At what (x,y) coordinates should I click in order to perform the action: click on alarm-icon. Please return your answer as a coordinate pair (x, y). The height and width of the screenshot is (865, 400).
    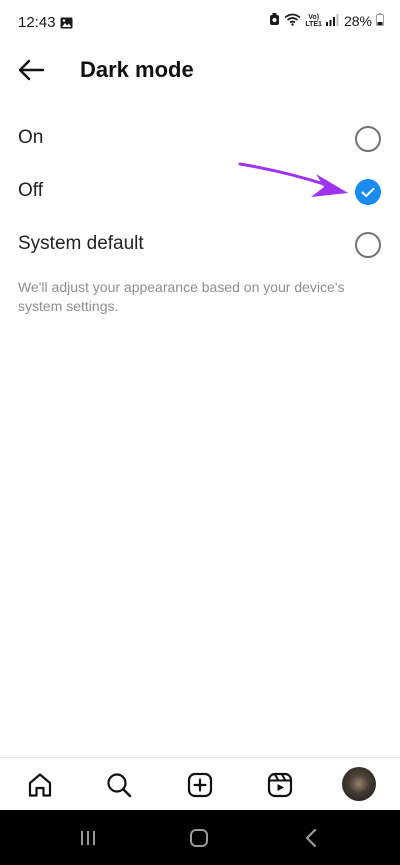
    Looking at the image, I should click on (274, 21).